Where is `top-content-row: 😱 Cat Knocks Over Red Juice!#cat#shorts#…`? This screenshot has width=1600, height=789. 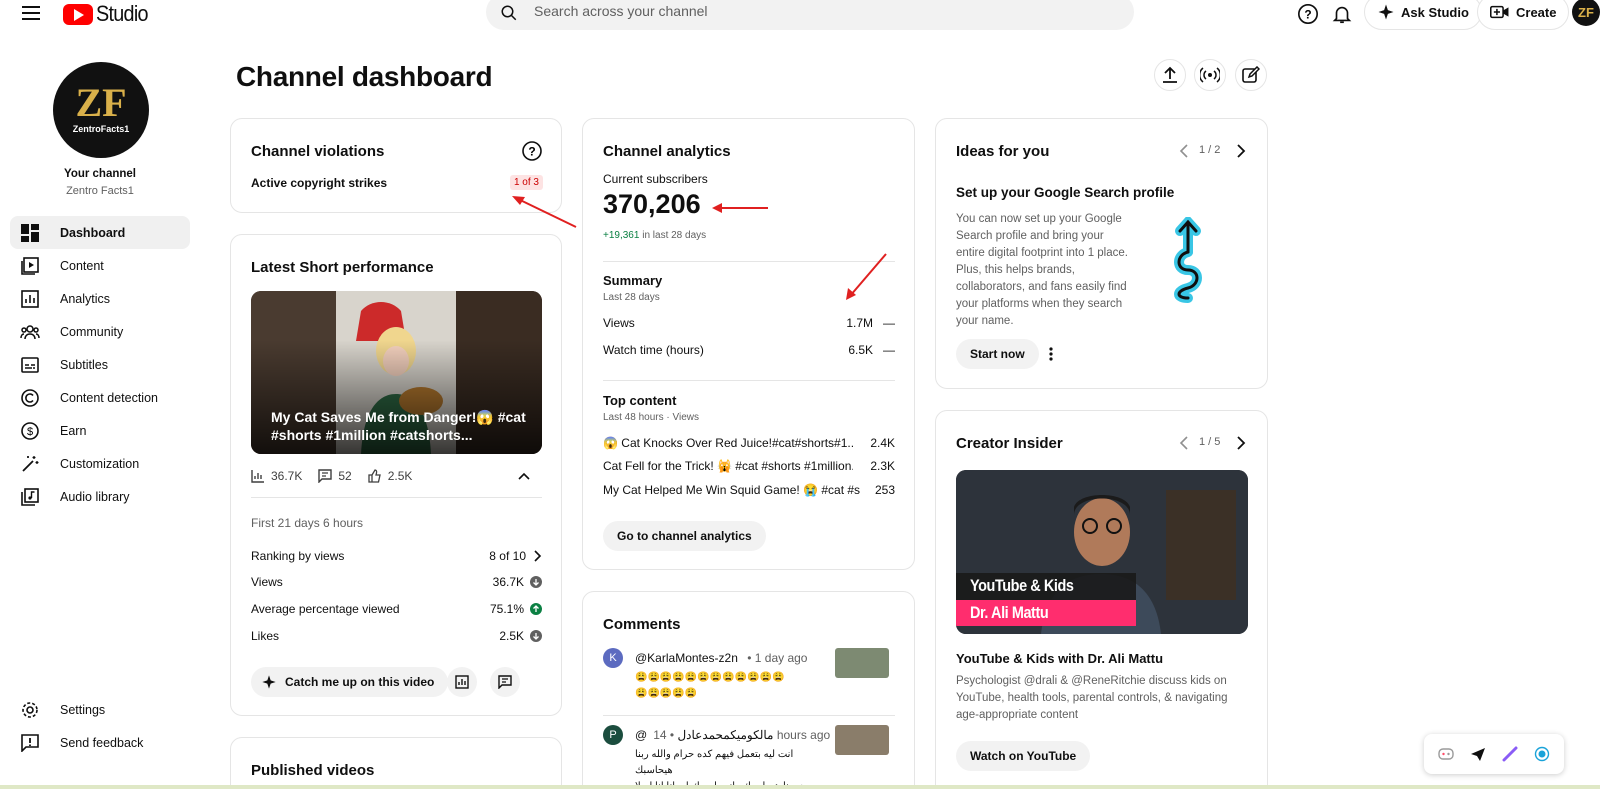
top-content-row: 😱 Cat Knocks Over Red Juice!#cat#shorts#… is located at coordinates (749, 443).